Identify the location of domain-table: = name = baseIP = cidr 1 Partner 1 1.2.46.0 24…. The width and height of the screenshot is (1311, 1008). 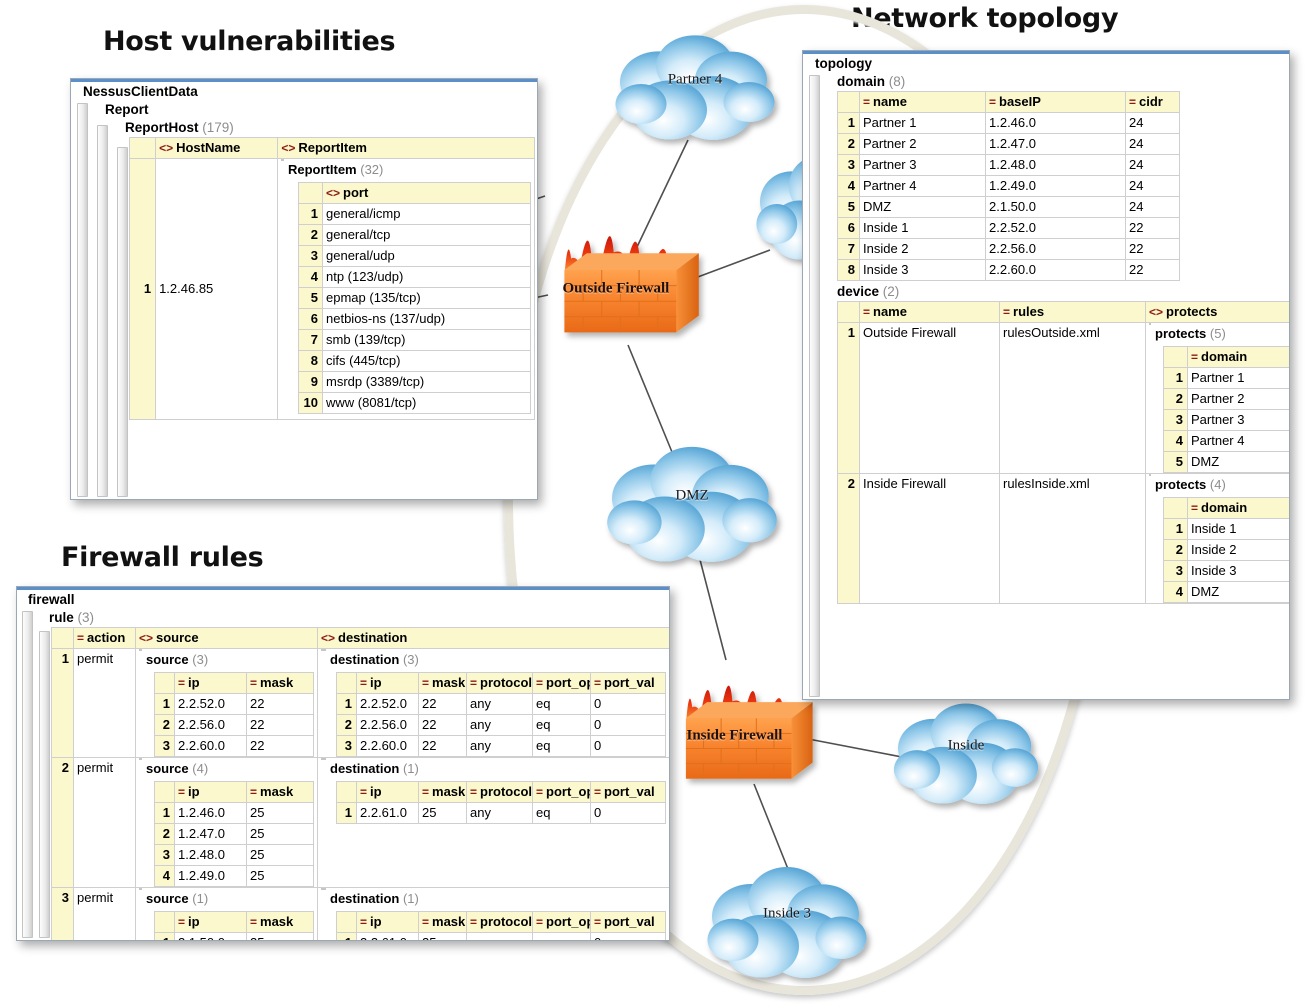
(1060, 186).